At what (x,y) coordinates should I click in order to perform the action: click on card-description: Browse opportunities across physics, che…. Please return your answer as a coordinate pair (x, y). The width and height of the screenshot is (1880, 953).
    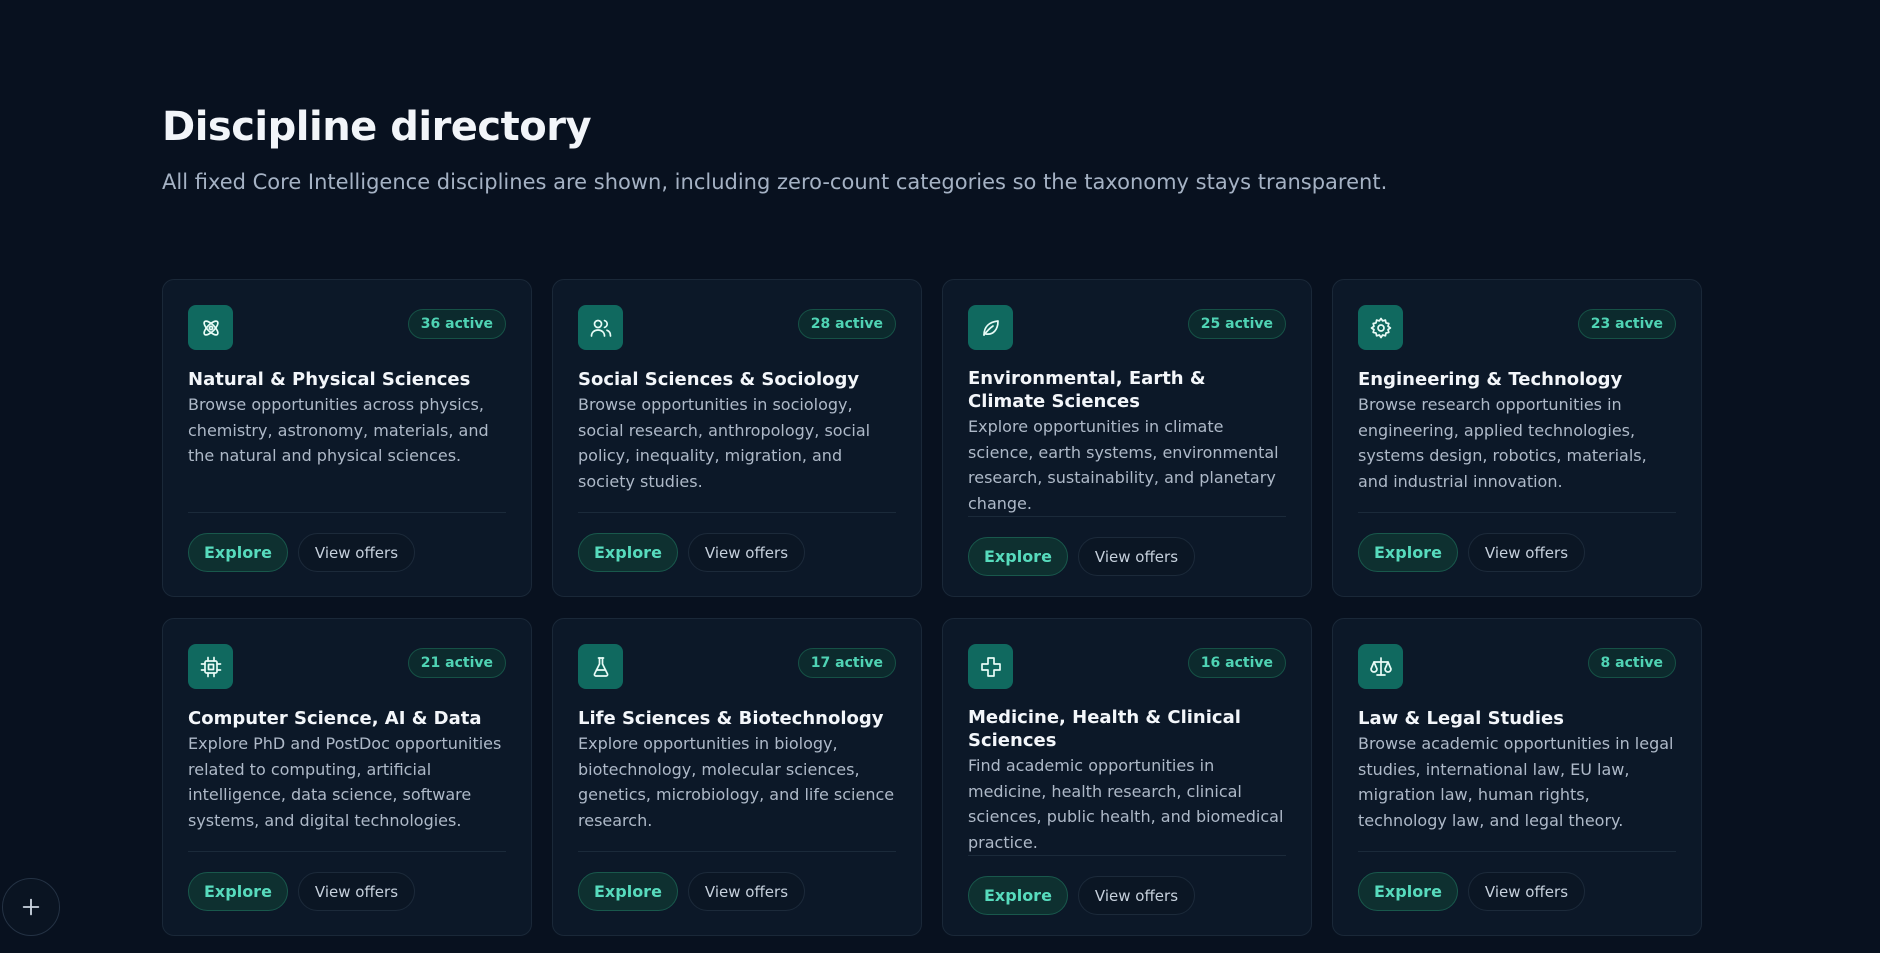
    Looking at the image, I should click on (338, 430).